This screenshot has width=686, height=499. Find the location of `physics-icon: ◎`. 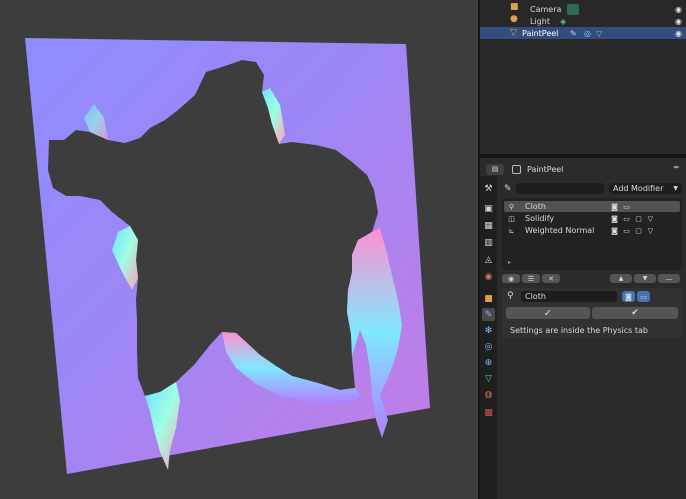

physics-icon: ◎ is located at coordinates (587, 33).